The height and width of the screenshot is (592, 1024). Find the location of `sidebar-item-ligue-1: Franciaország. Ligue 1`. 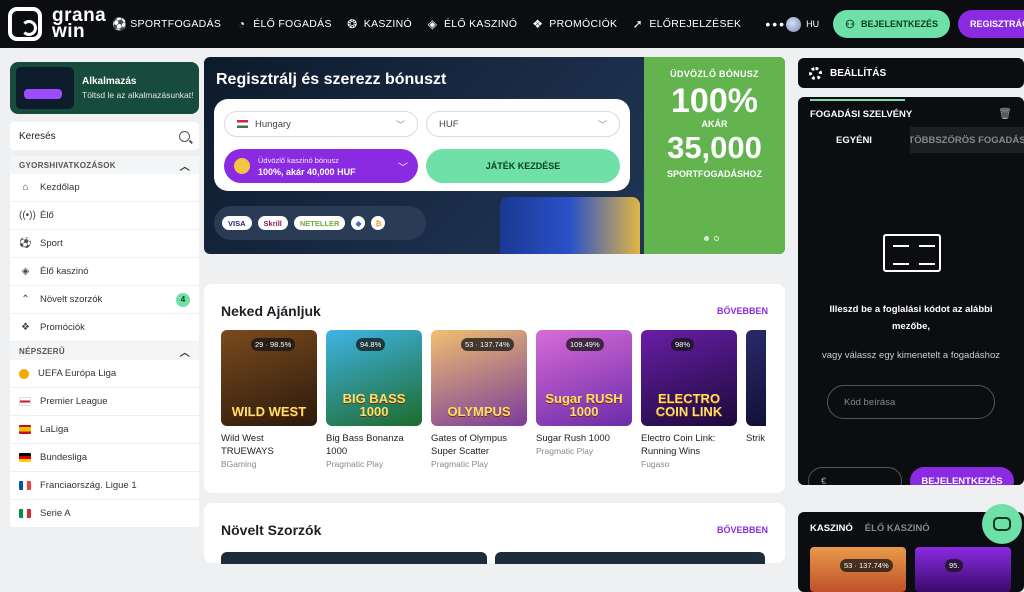

sidebar-item-ligue-1: Franciaország. Ligue 1 is located at coordinates (104, 486).